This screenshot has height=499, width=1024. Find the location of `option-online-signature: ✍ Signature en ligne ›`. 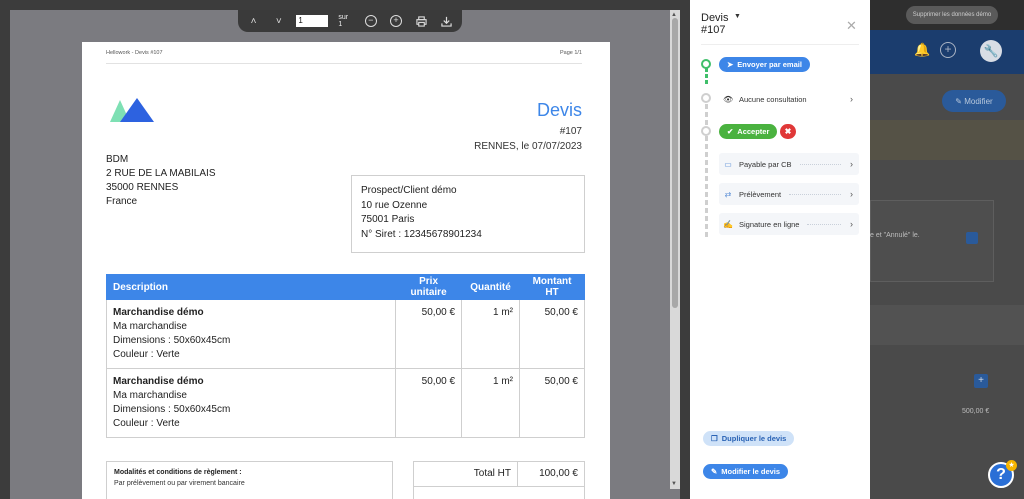

option-online-signature: ✍ Signature en ligne › is located at coordinates (789, 224).